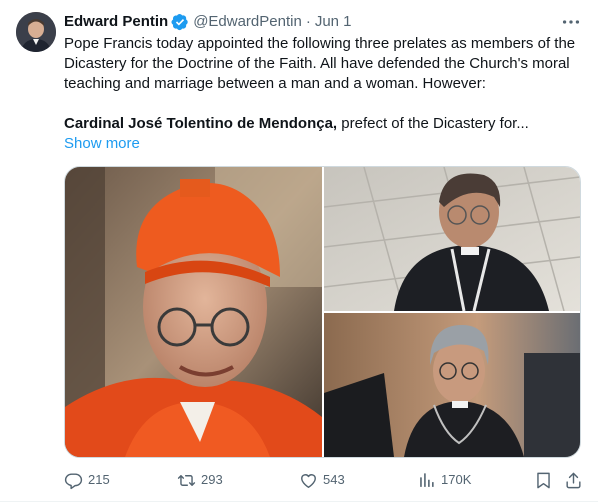 This screenshot has height=502, width=598. What do you see at coordinates (116, 22) in the screenshot?
I see `author-name: Edward Pentin` at bounding box center [116, 22].